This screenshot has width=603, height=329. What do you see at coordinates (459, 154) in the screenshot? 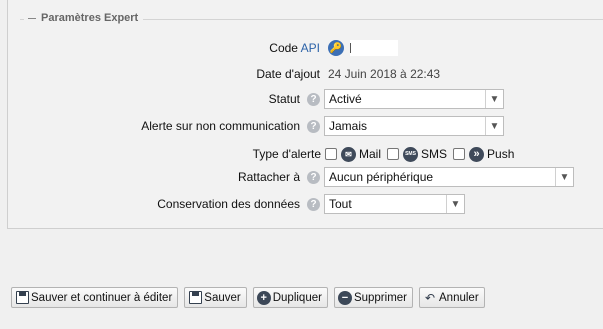
I see `push-checkbox` at bounding box center [459, 154].